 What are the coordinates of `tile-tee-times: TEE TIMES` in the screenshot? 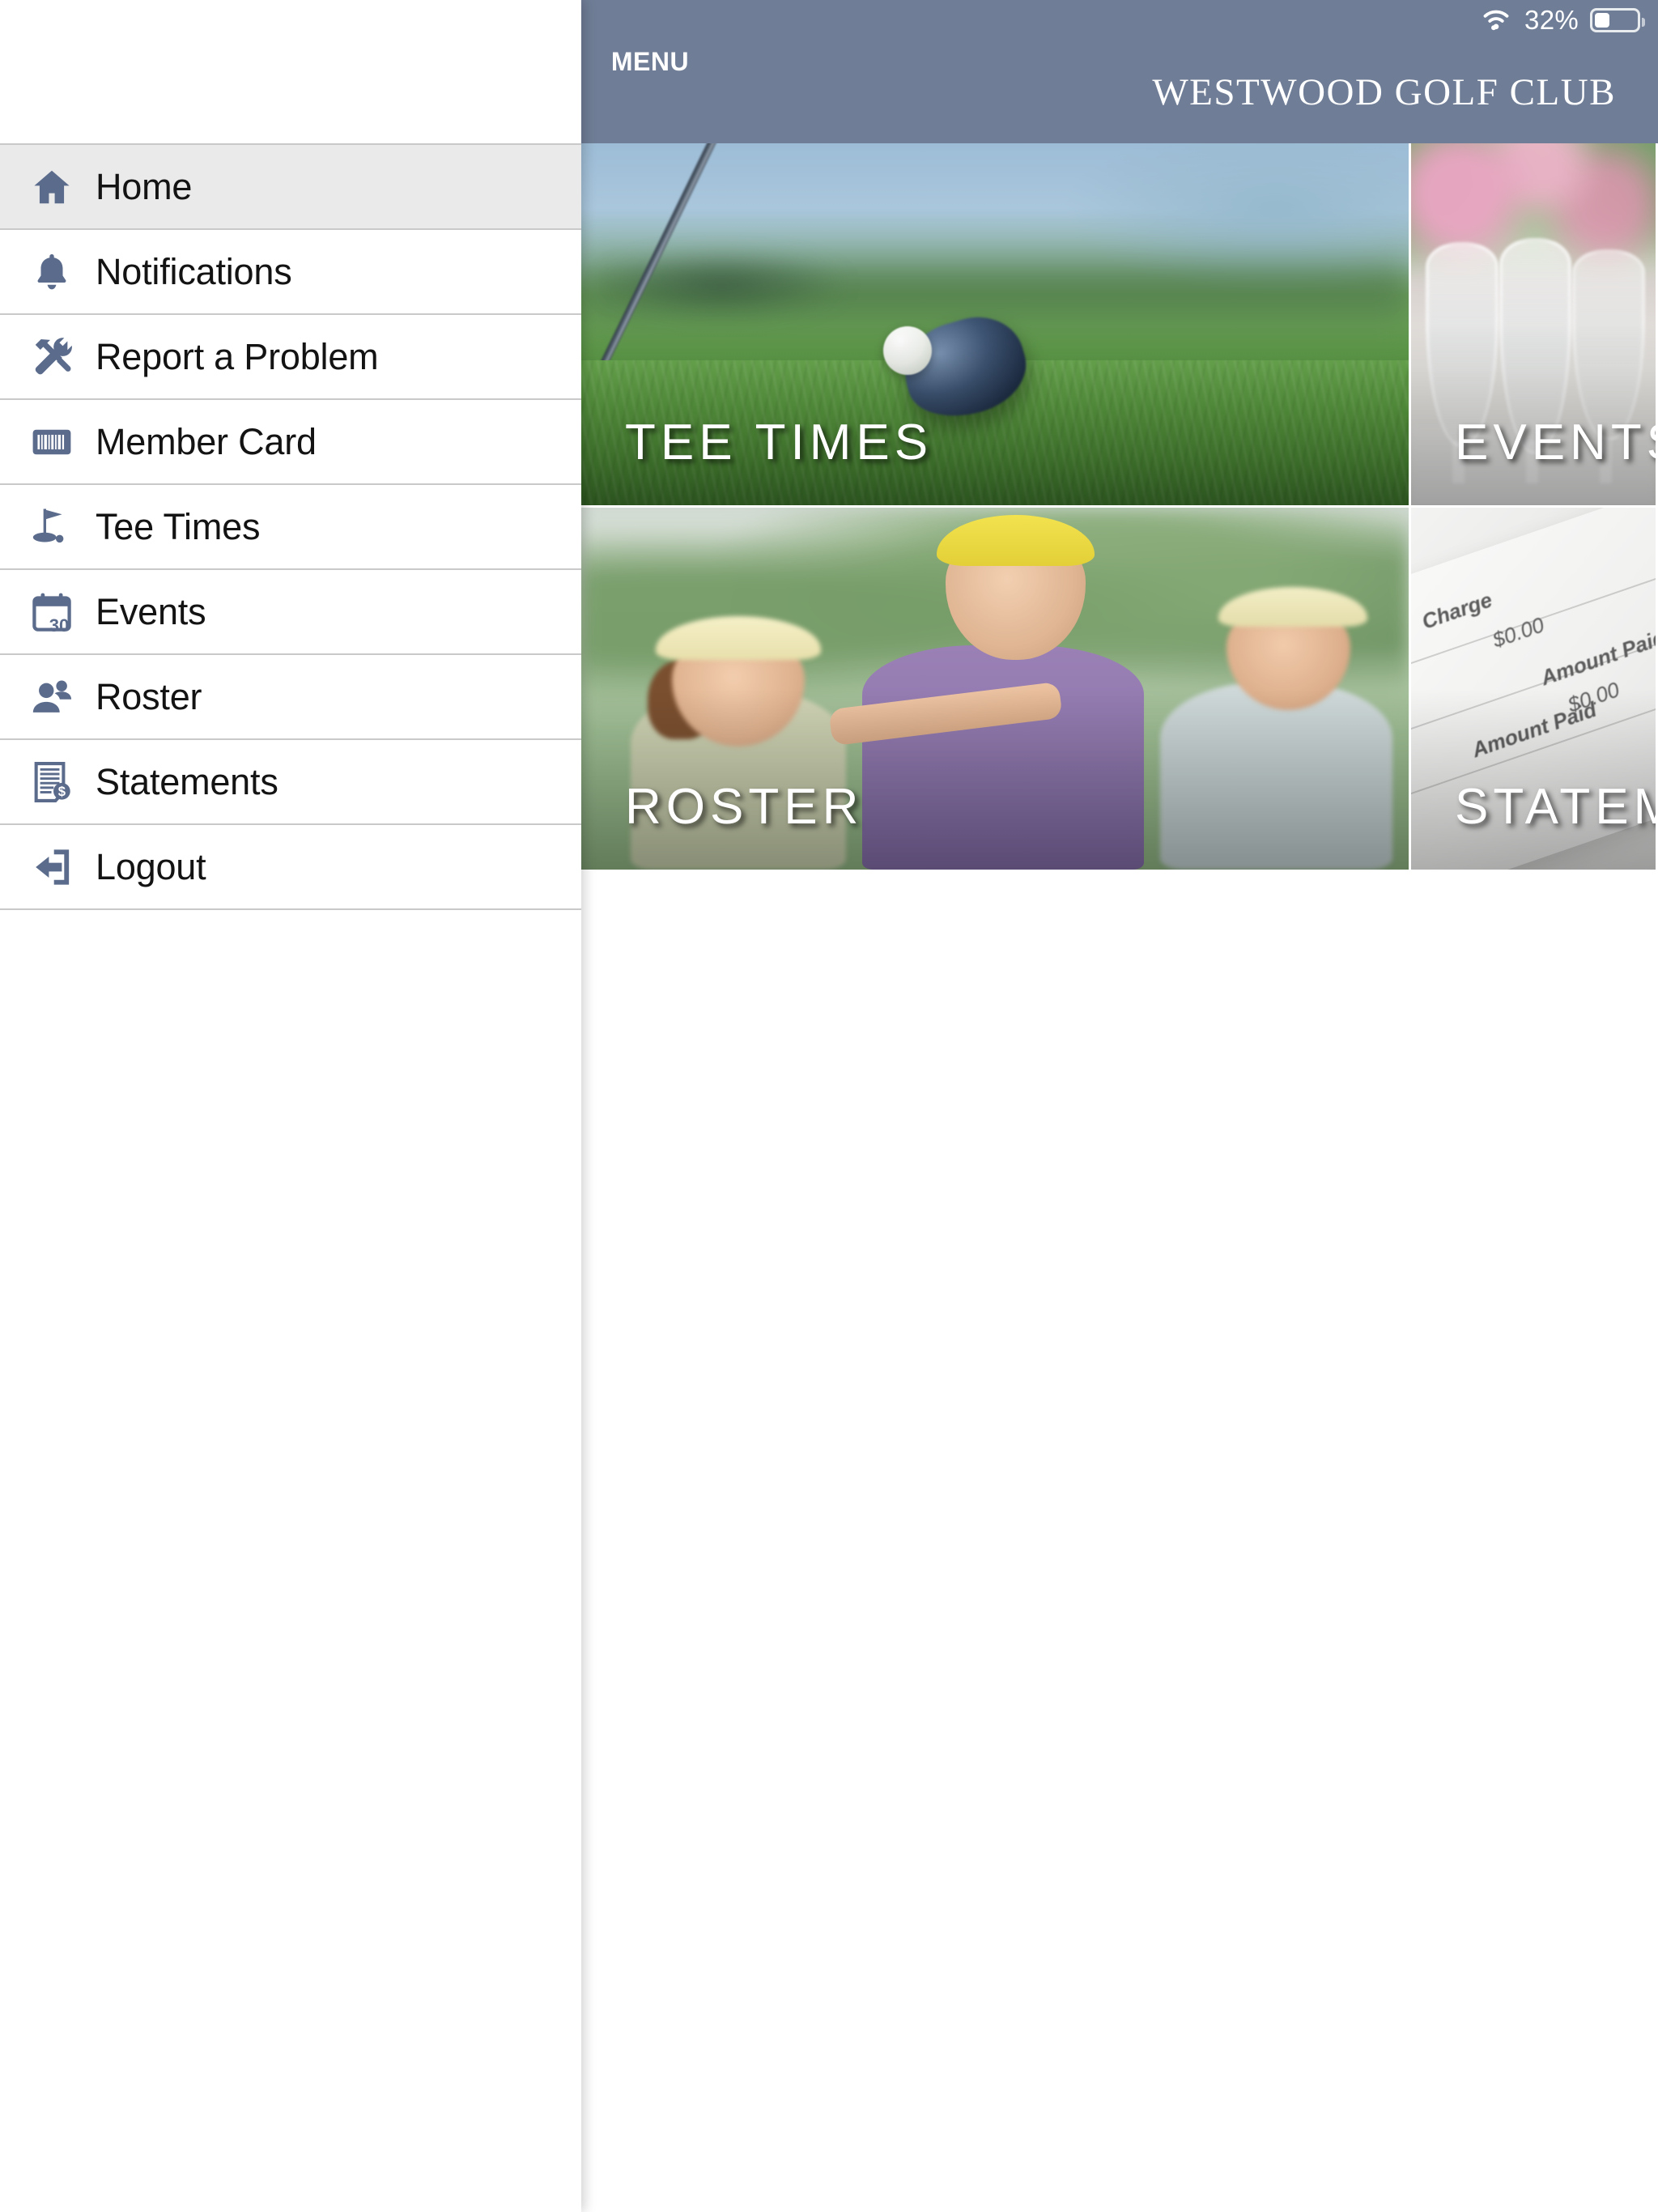 It's located at (996, 326).